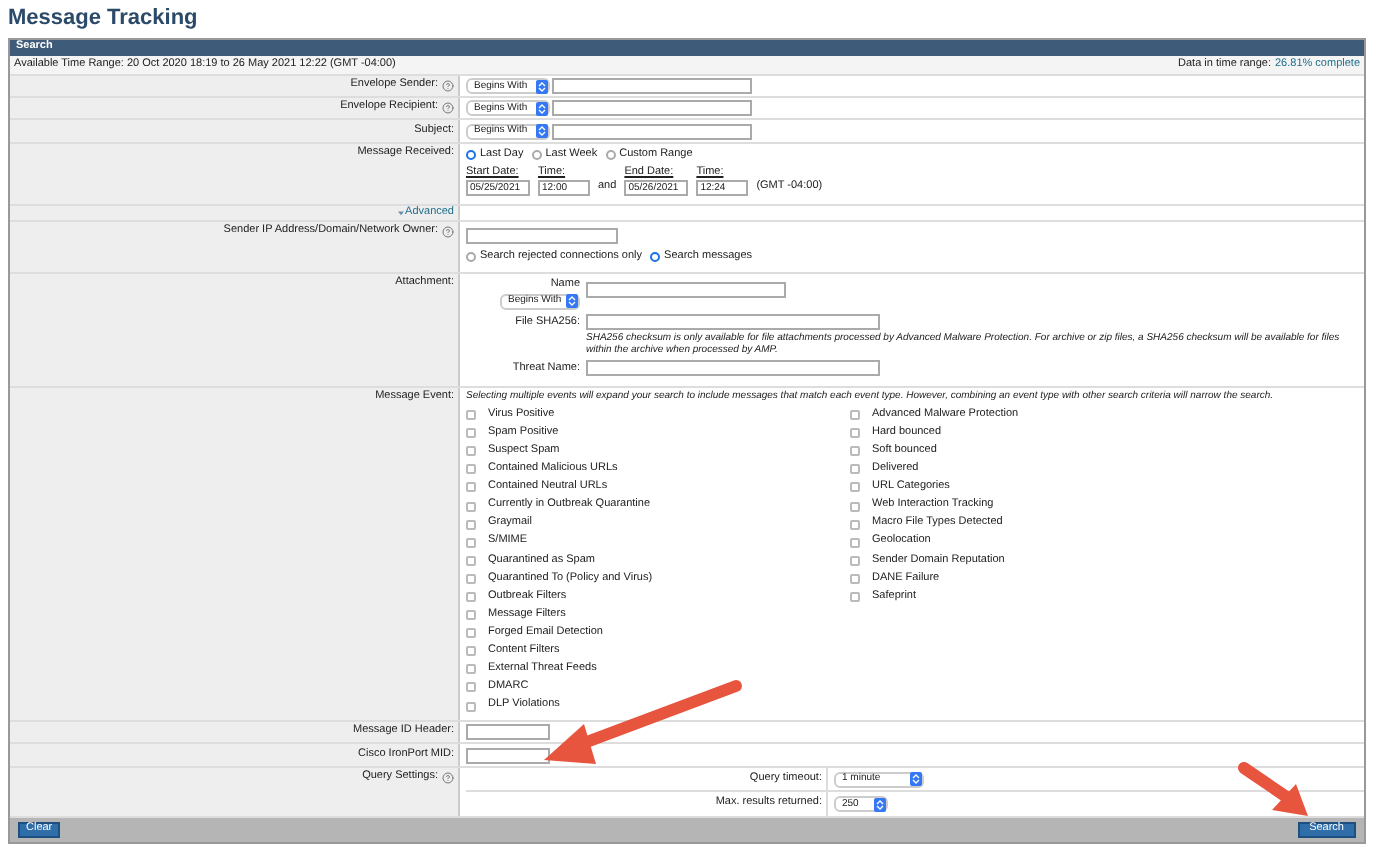 The width and height of the screenshot is (1374, 852). I want to click on annotation-arrow, so click(1273, 789).